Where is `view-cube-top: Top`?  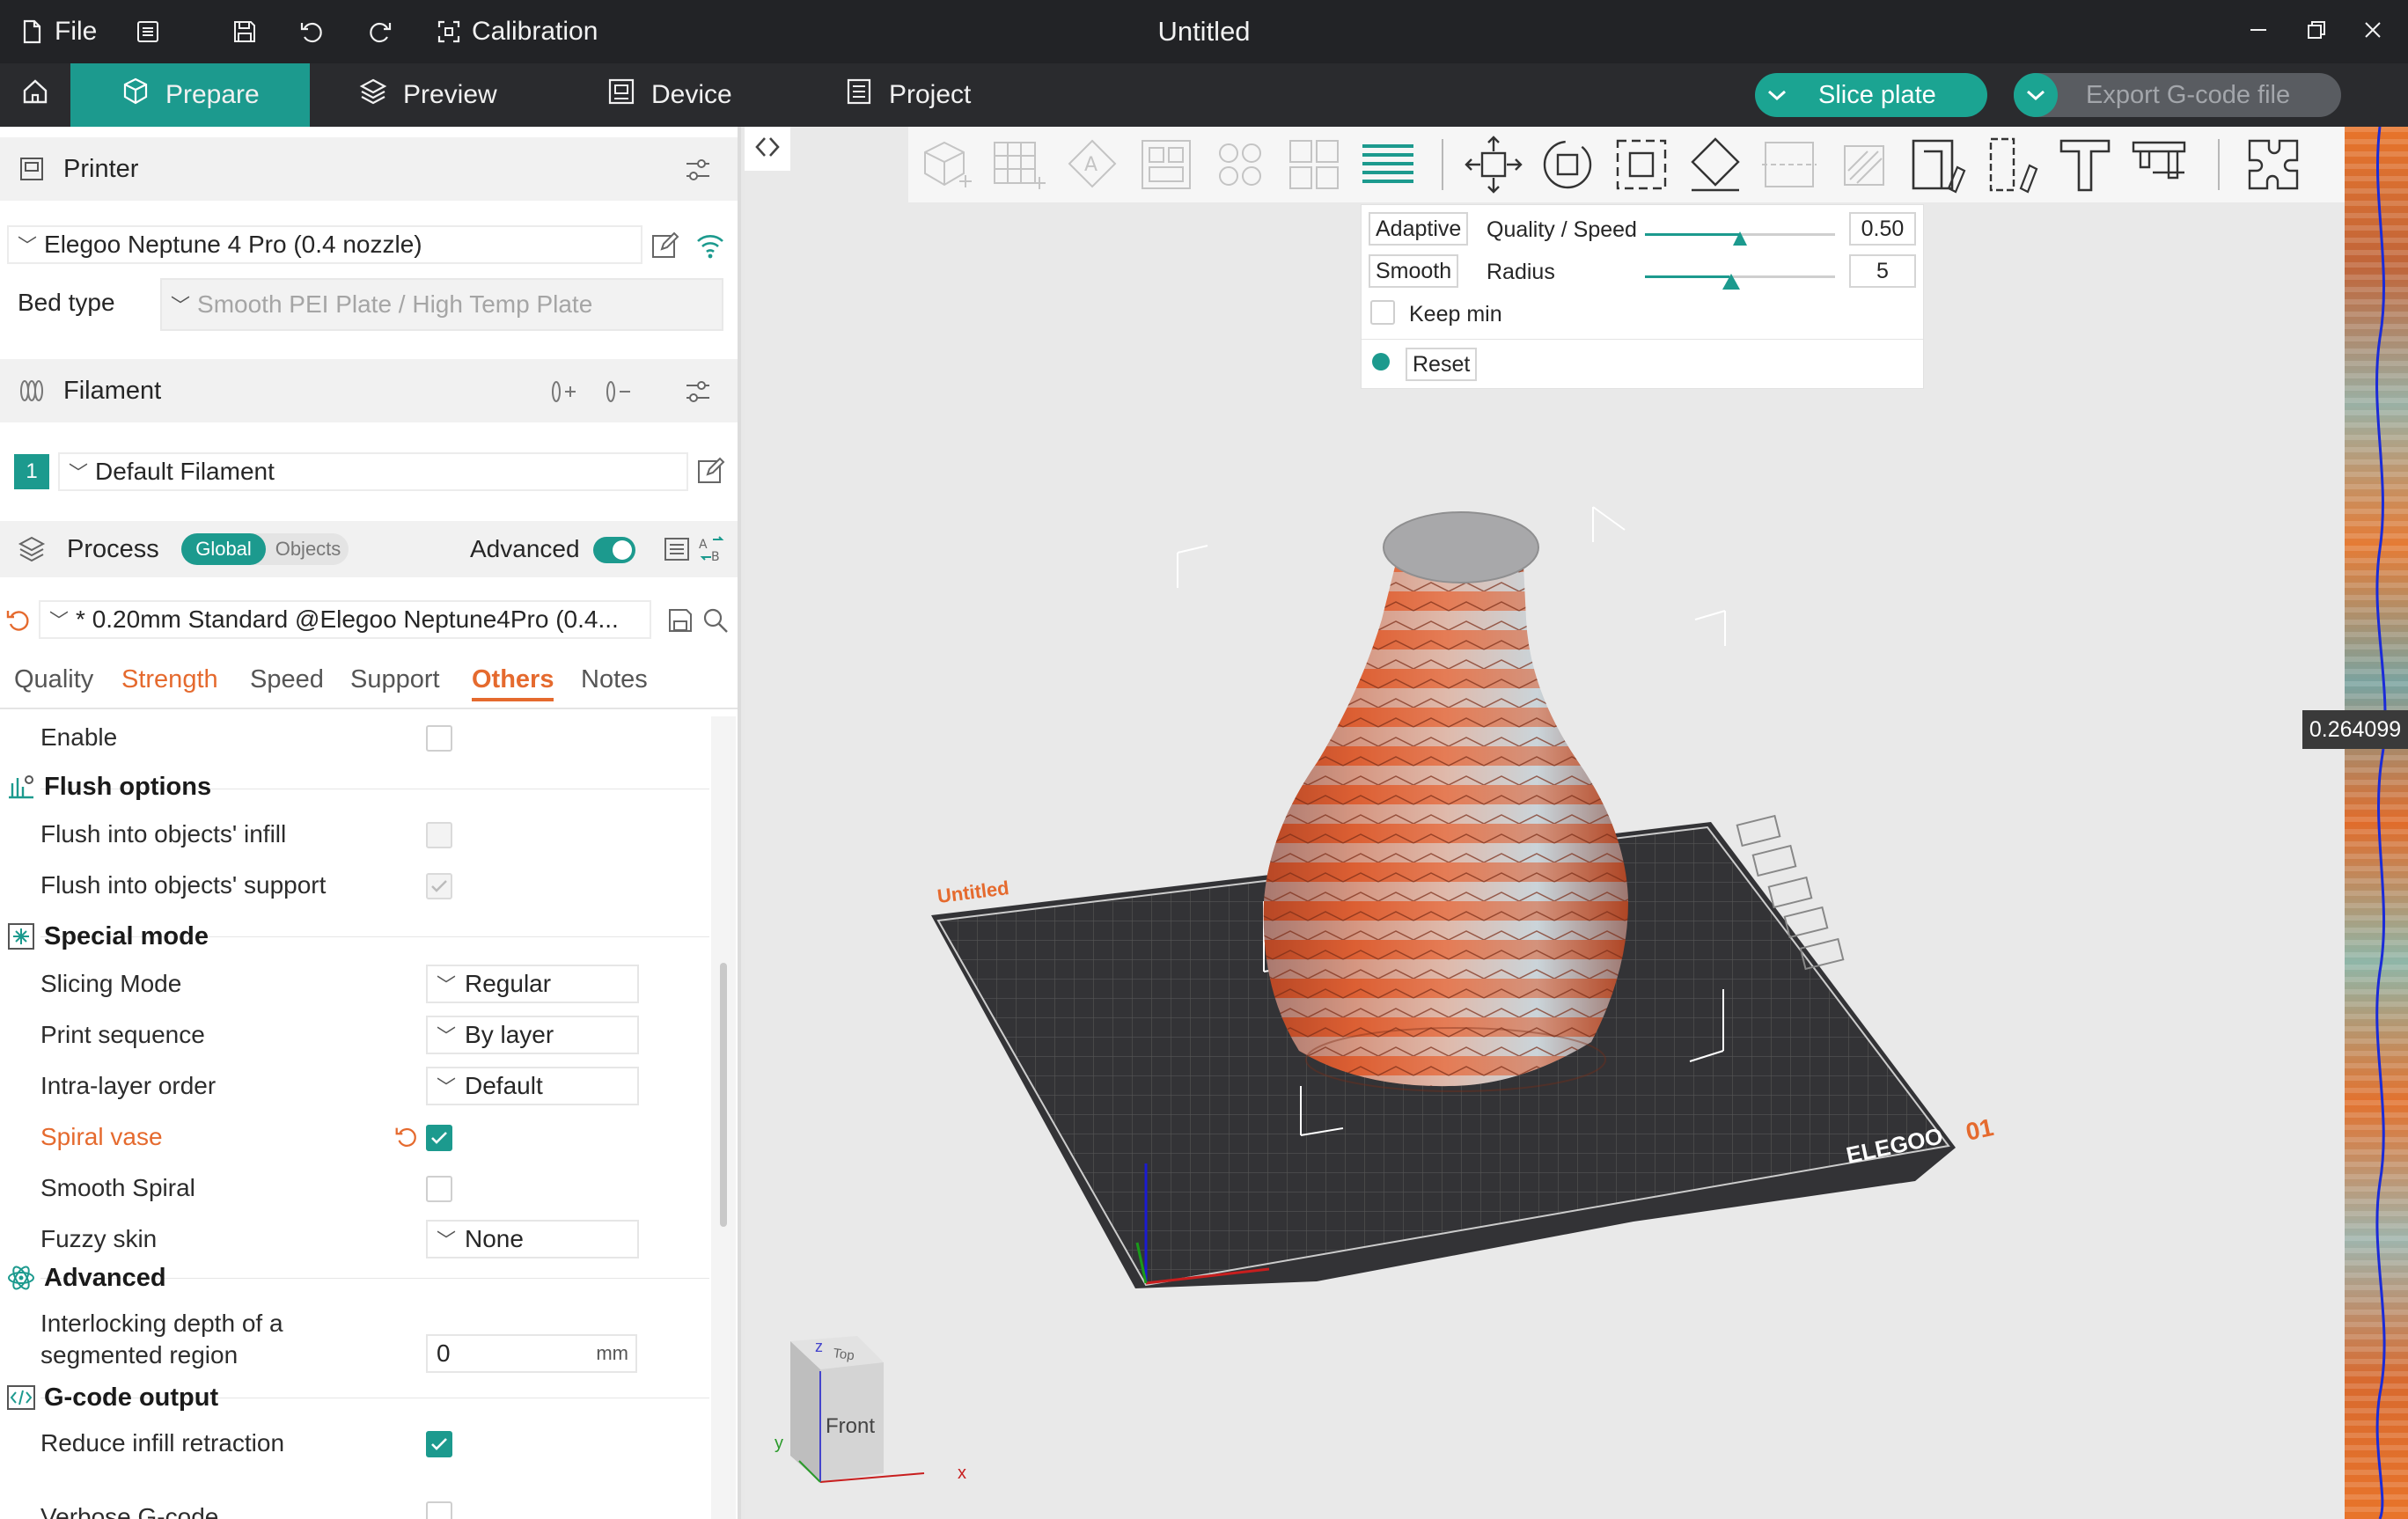
view-cube-top: Top is located at coordinates (843, 1354).